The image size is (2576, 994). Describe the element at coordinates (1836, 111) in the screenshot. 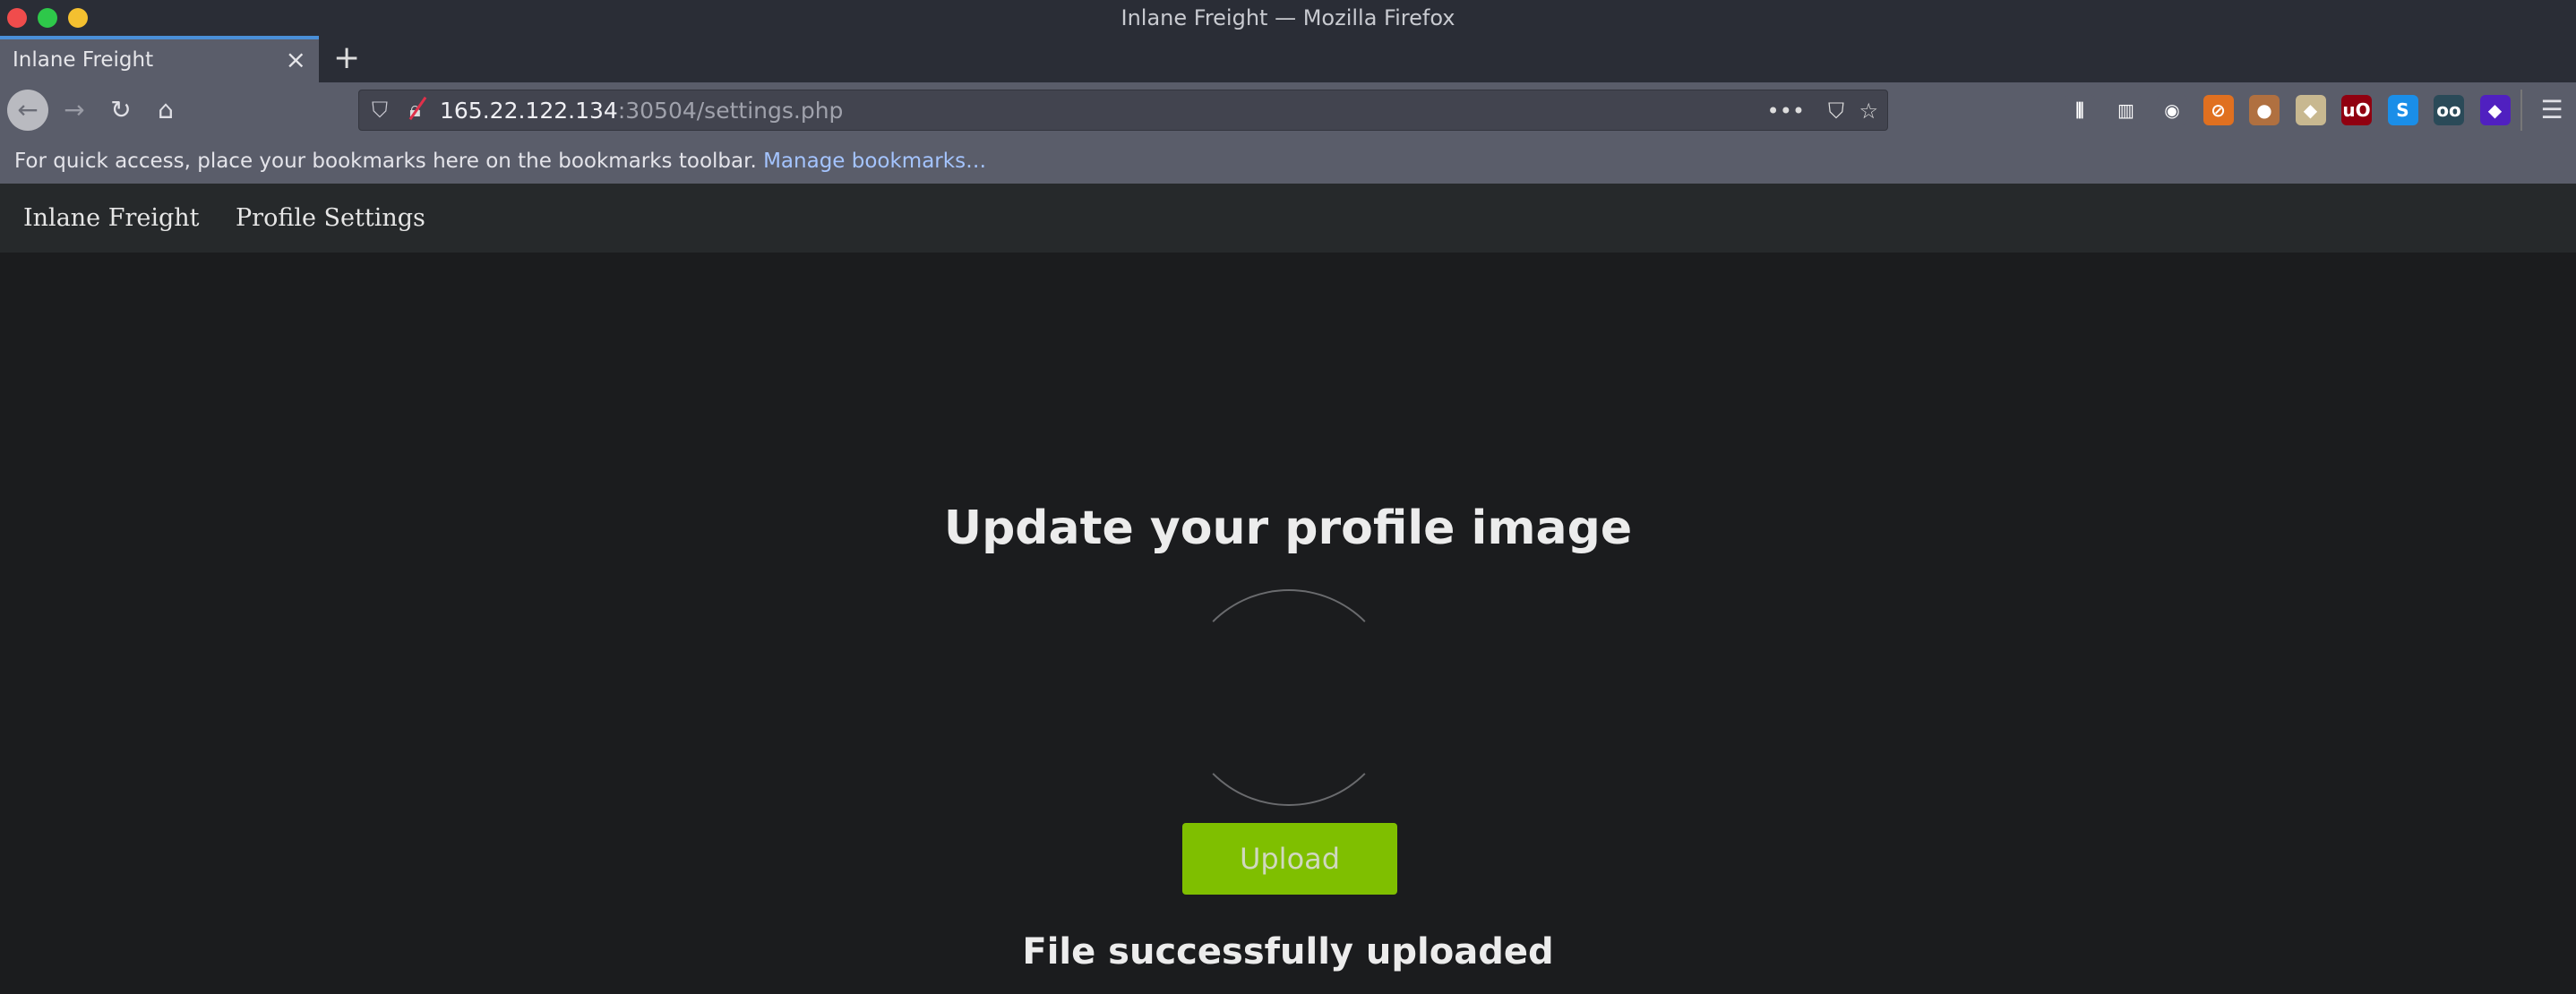

I see `pocket-icon: ⛉` at that location.